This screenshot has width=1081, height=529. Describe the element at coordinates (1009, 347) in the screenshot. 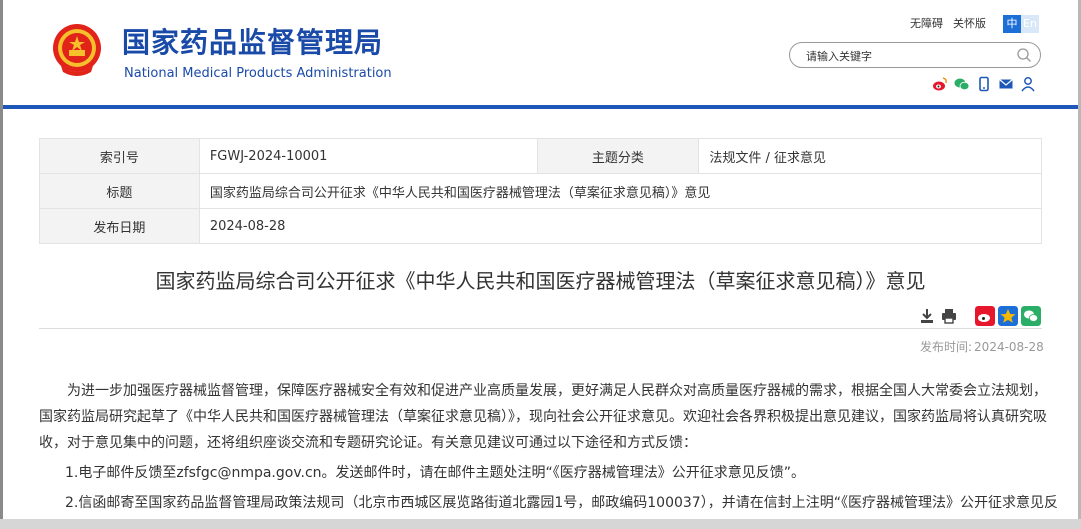

I see `publish-time-value: 2024-08-28` at that location.